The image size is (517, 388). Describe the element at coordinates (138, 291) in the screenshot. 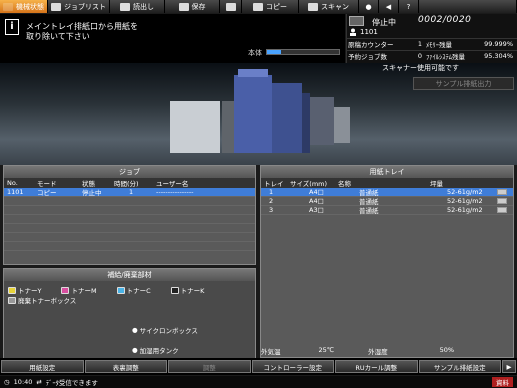

I see `toner-label: トナーC` at that location.